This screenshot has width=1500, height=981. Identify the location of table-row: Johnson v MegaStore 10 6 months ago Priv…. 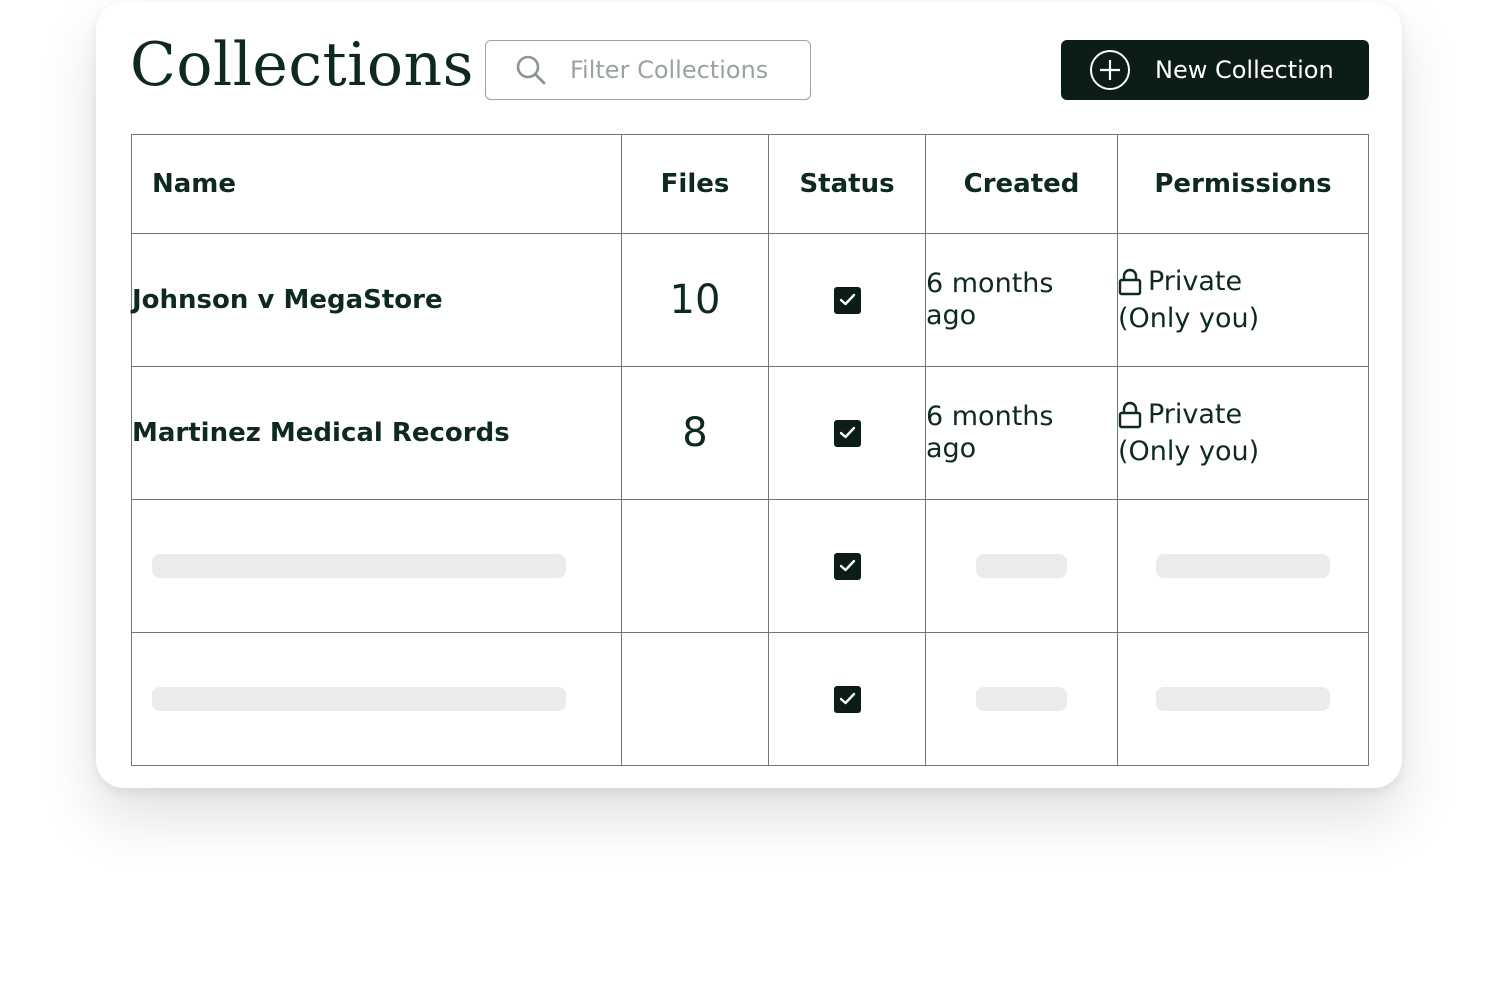
(750, 300).